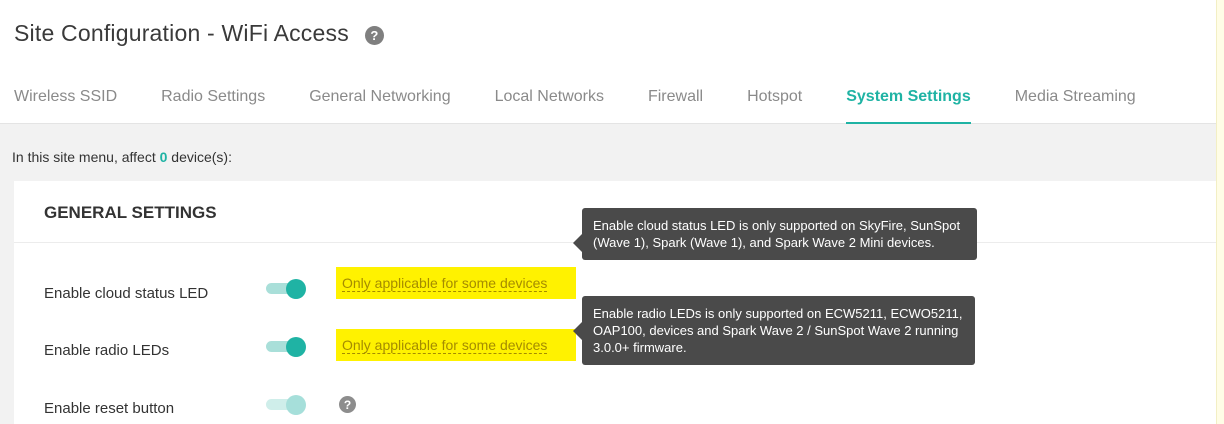 The height and width of the screenshot is (424, 1224). Describe the element at coordinates (909, 106) in the screenshot. I see `tab-system-settings: System Settings` at that location.